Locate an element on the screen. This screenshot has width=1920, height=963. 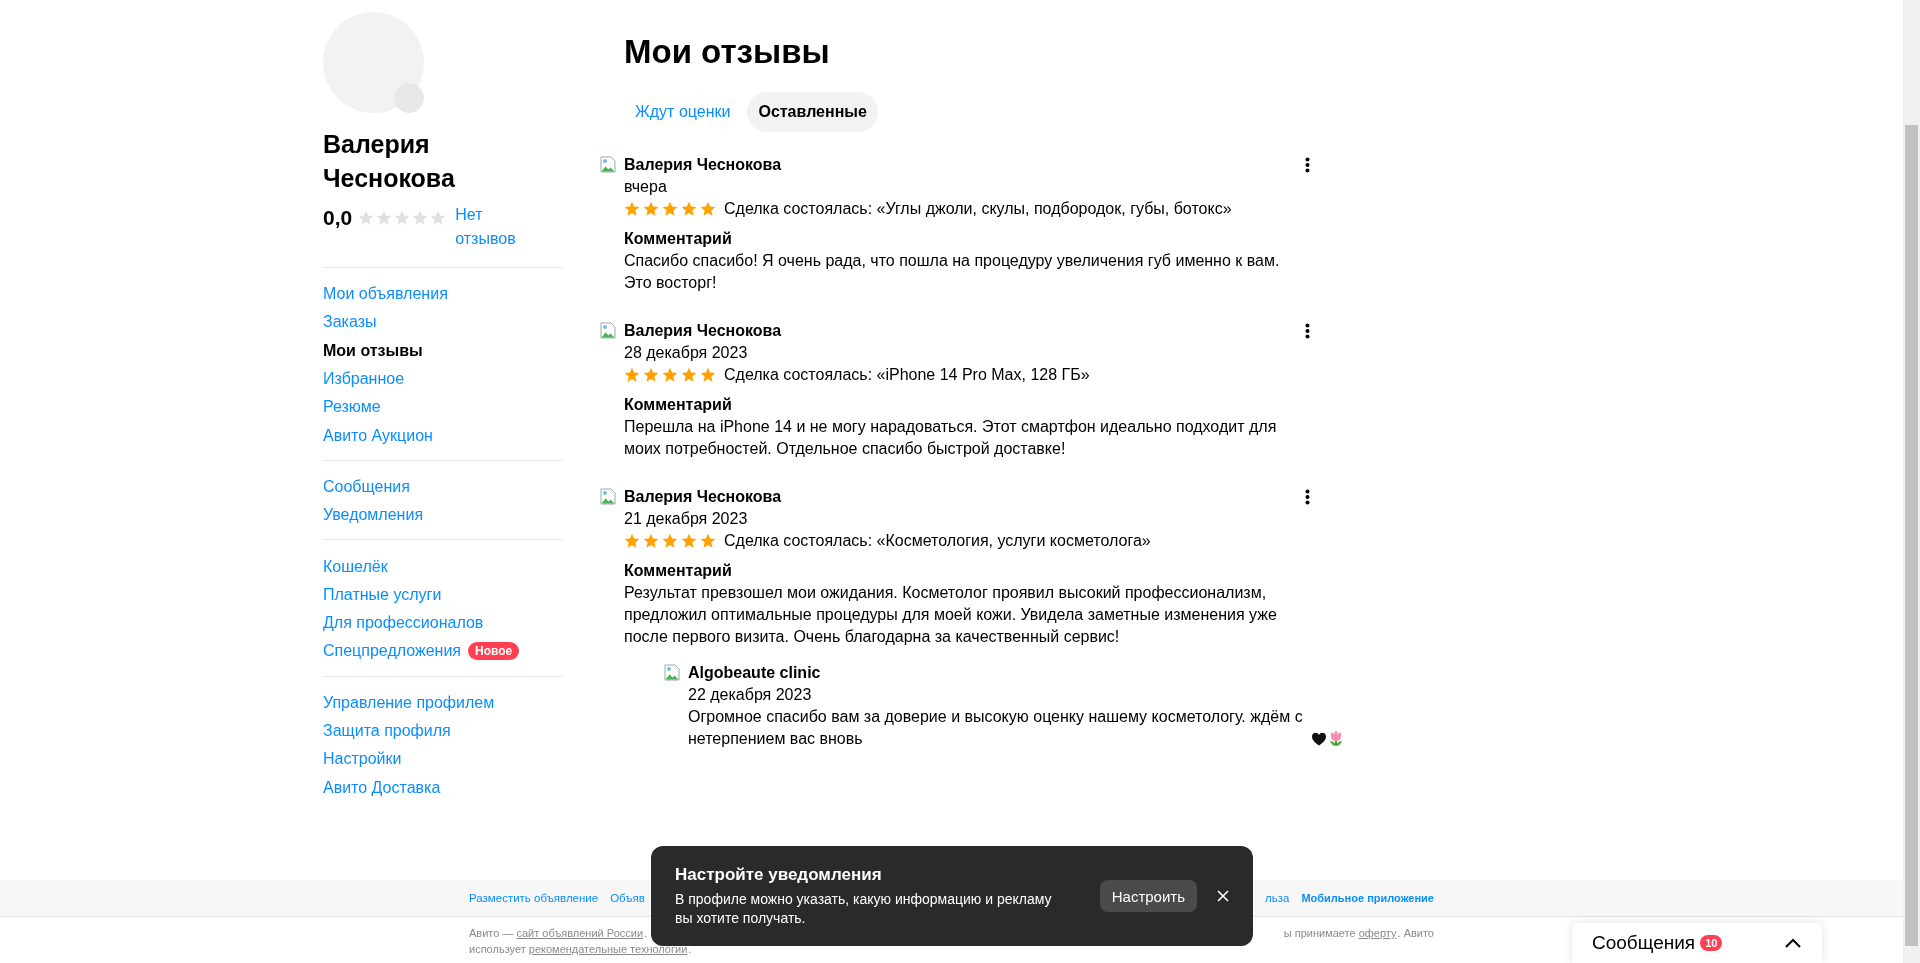
comment-text: Перешла на iPhone 14 и не могу нарадоваться. Этот смартфон идеально подходит для моих потребностей. Отдельное спасибо быстрой доставке! is located at coordinates (951, 438).